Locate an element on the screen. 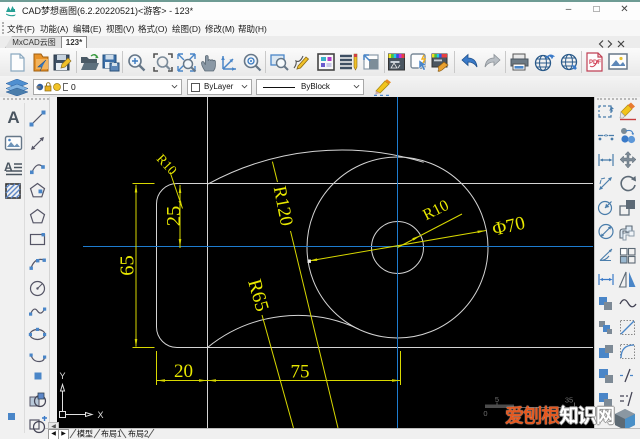 This screenshot has width=640, height=439. svg-text: 20 is located at coordinates (183, 371).